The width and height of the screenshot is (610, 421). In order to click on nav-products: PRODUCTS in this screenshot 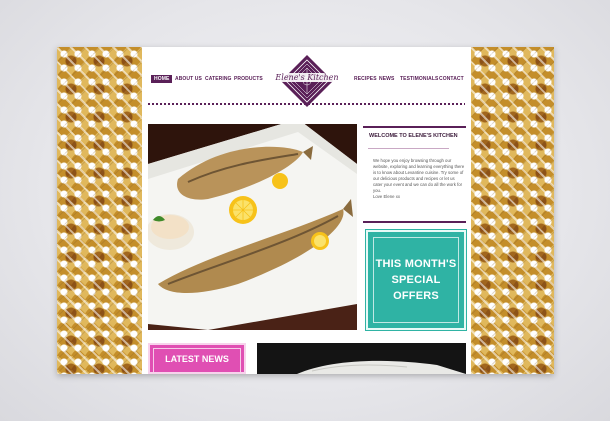, I will do `click(248, 79)`.